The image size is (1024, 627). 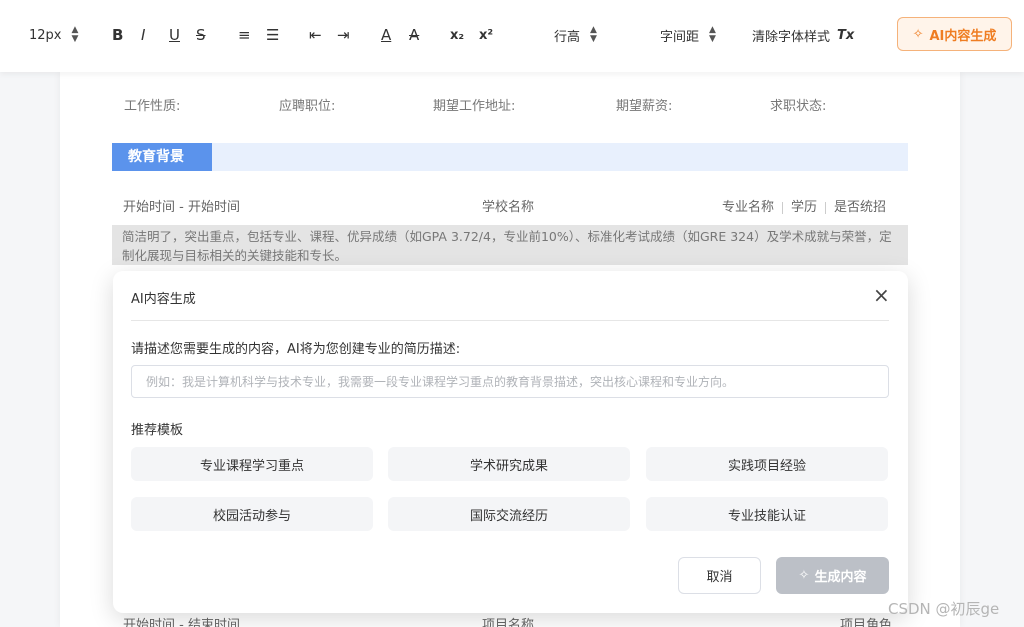 I want to click on subscript-button: x₂, so click(x=457, y=35).